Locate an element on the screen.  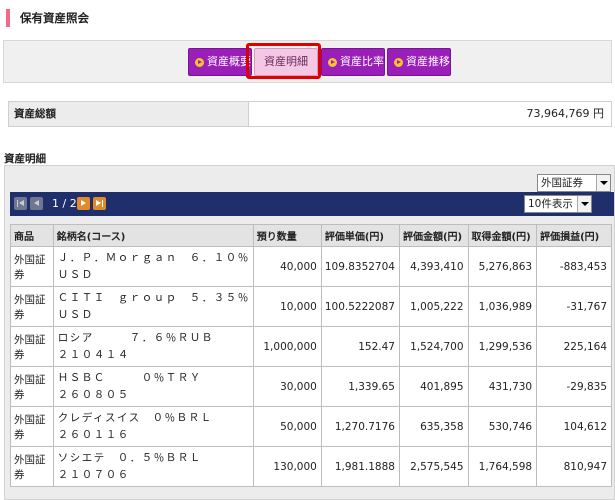
quantity-cell: 30,000 is located at coordinates (287, 386).